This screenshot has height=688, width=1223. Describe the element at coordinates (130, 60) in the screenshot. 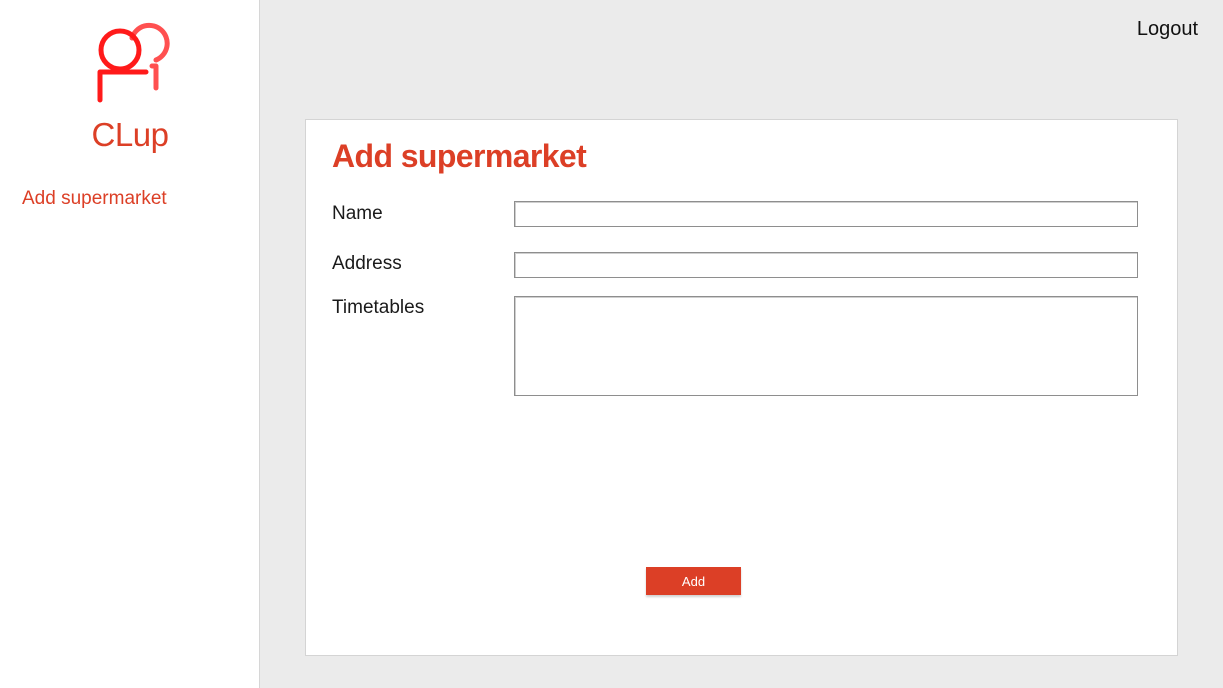

I see `people-icon` at that location.